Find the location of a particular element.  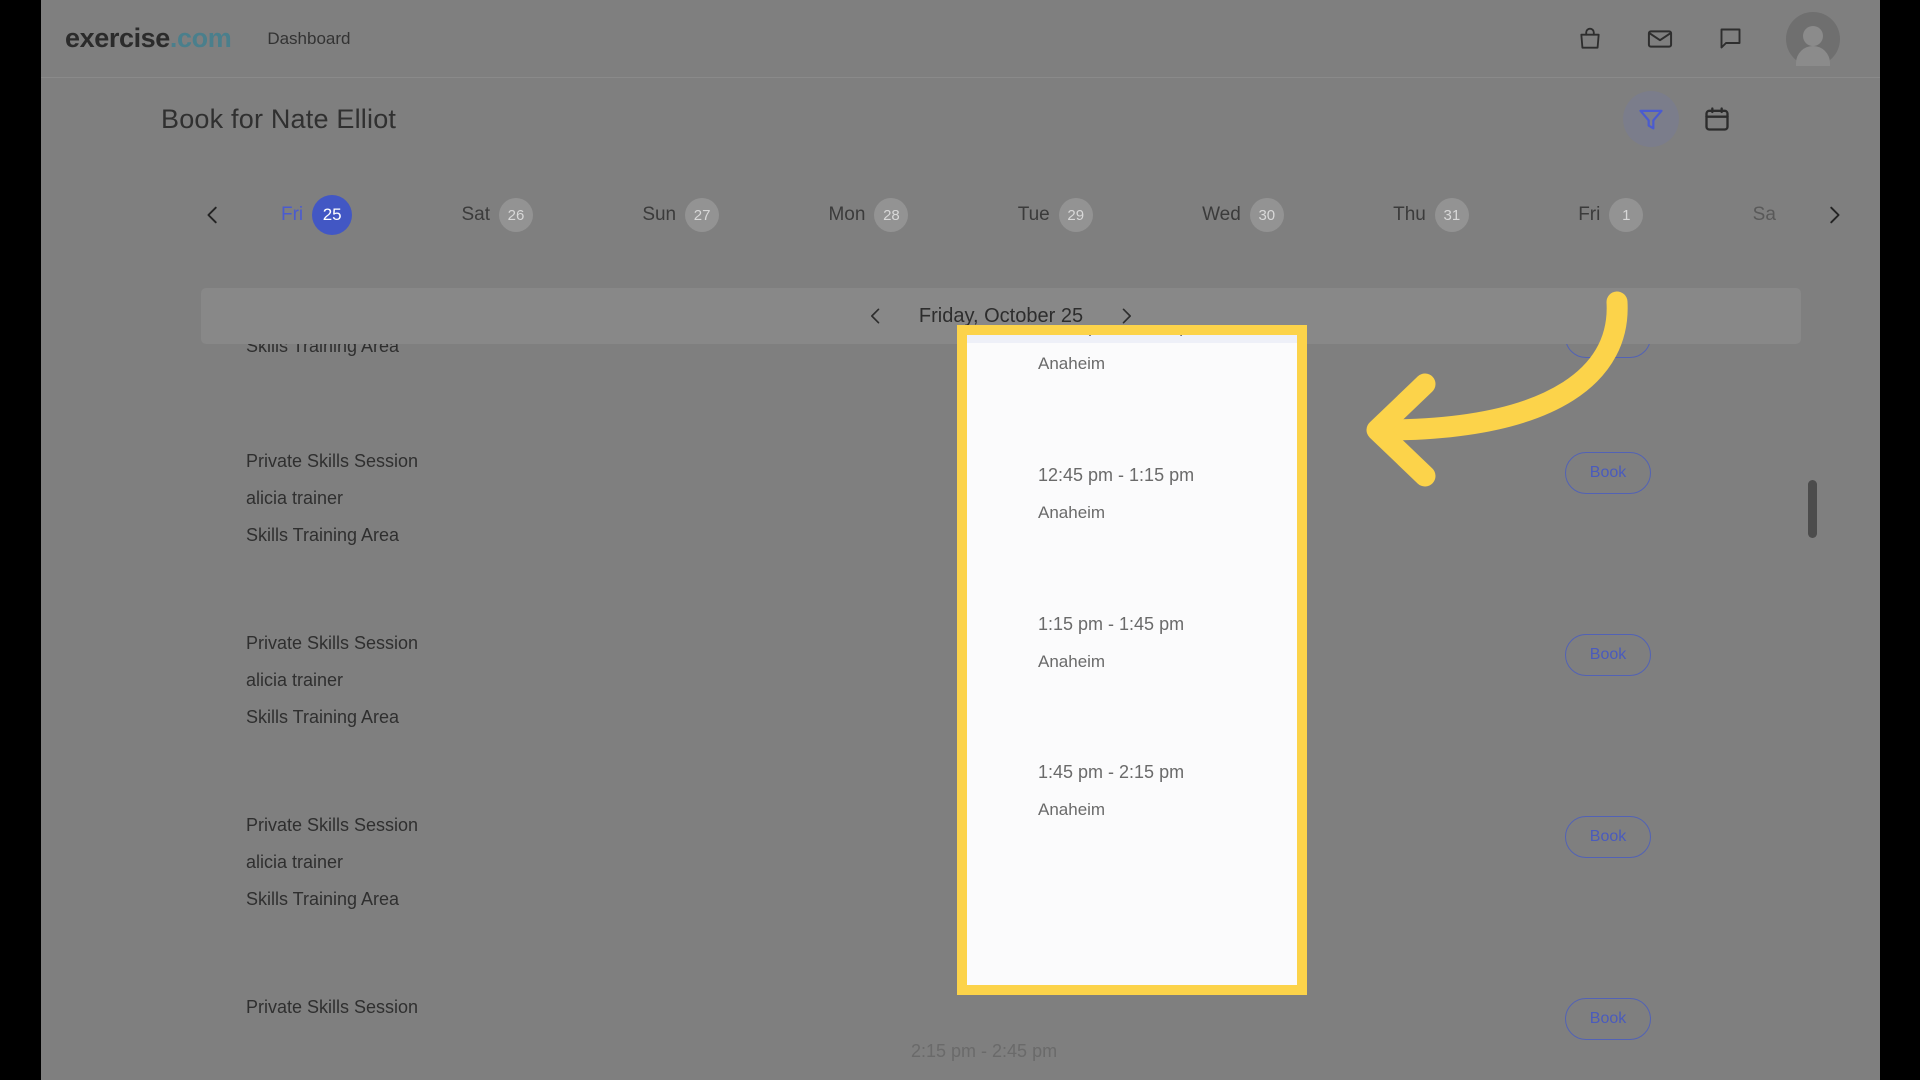

timeslot-option: 1:45 pm - 2:15 pm Anaheim is located at coordinates (1111, 790).